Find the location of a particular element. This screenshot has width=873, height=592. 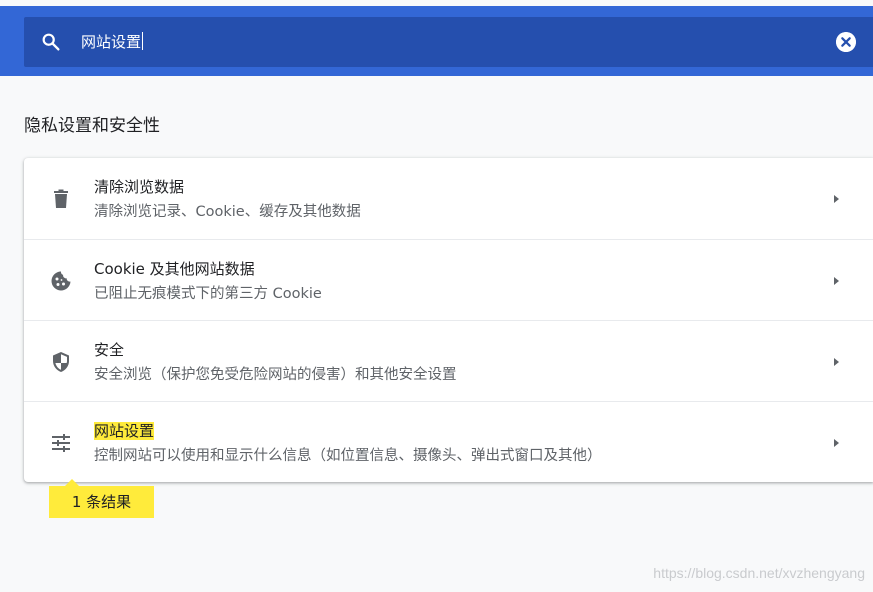

bubble-pointer is located at coordinates (72, 482).